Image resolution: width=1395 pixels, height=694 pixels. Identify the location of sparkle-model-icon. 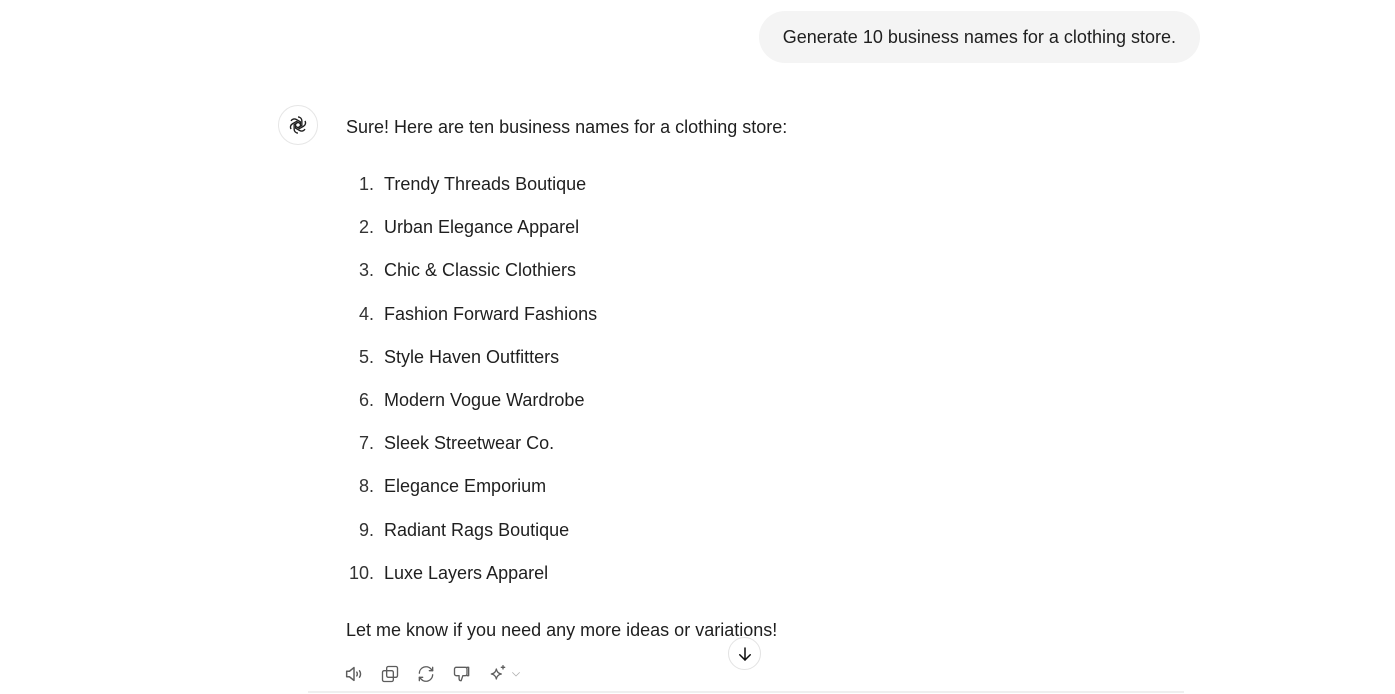
(498, 672).